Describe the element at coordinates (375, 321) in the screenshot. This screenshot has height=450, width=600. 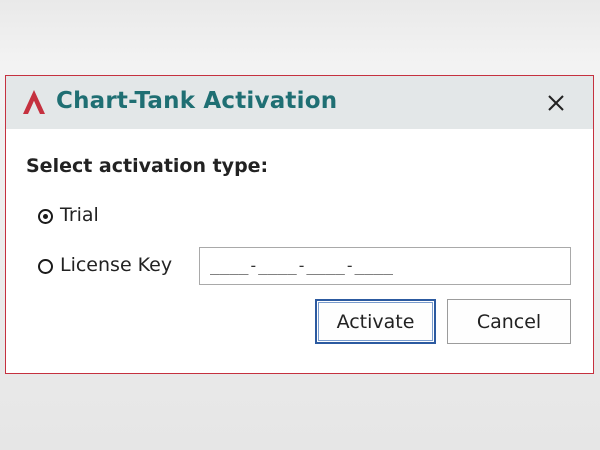
I see `activate-button: Activate` at that location.